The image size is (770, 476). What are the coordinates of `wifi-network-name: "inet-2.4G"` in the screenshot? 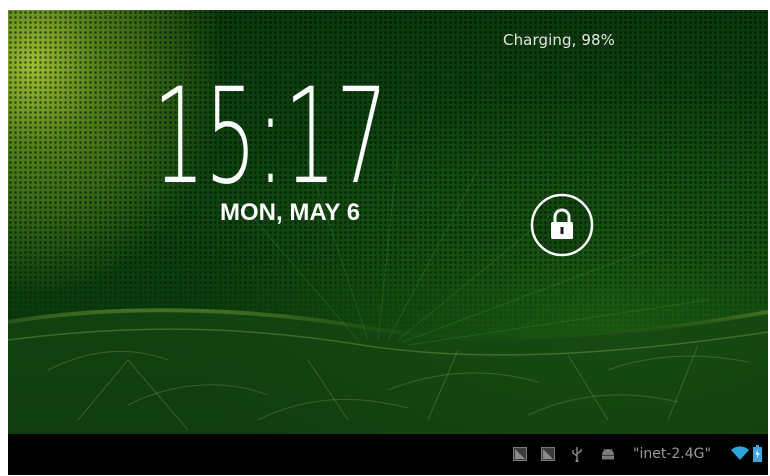 It's located at (672, 454).